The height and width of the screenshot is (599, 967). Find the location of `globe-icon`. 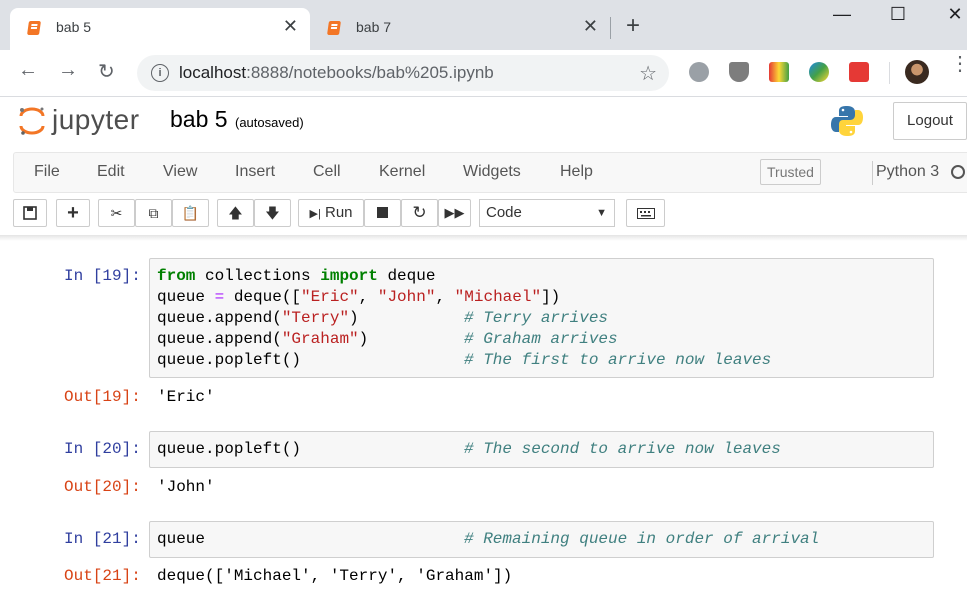

globe-icon is located at coordinates (699, 72).